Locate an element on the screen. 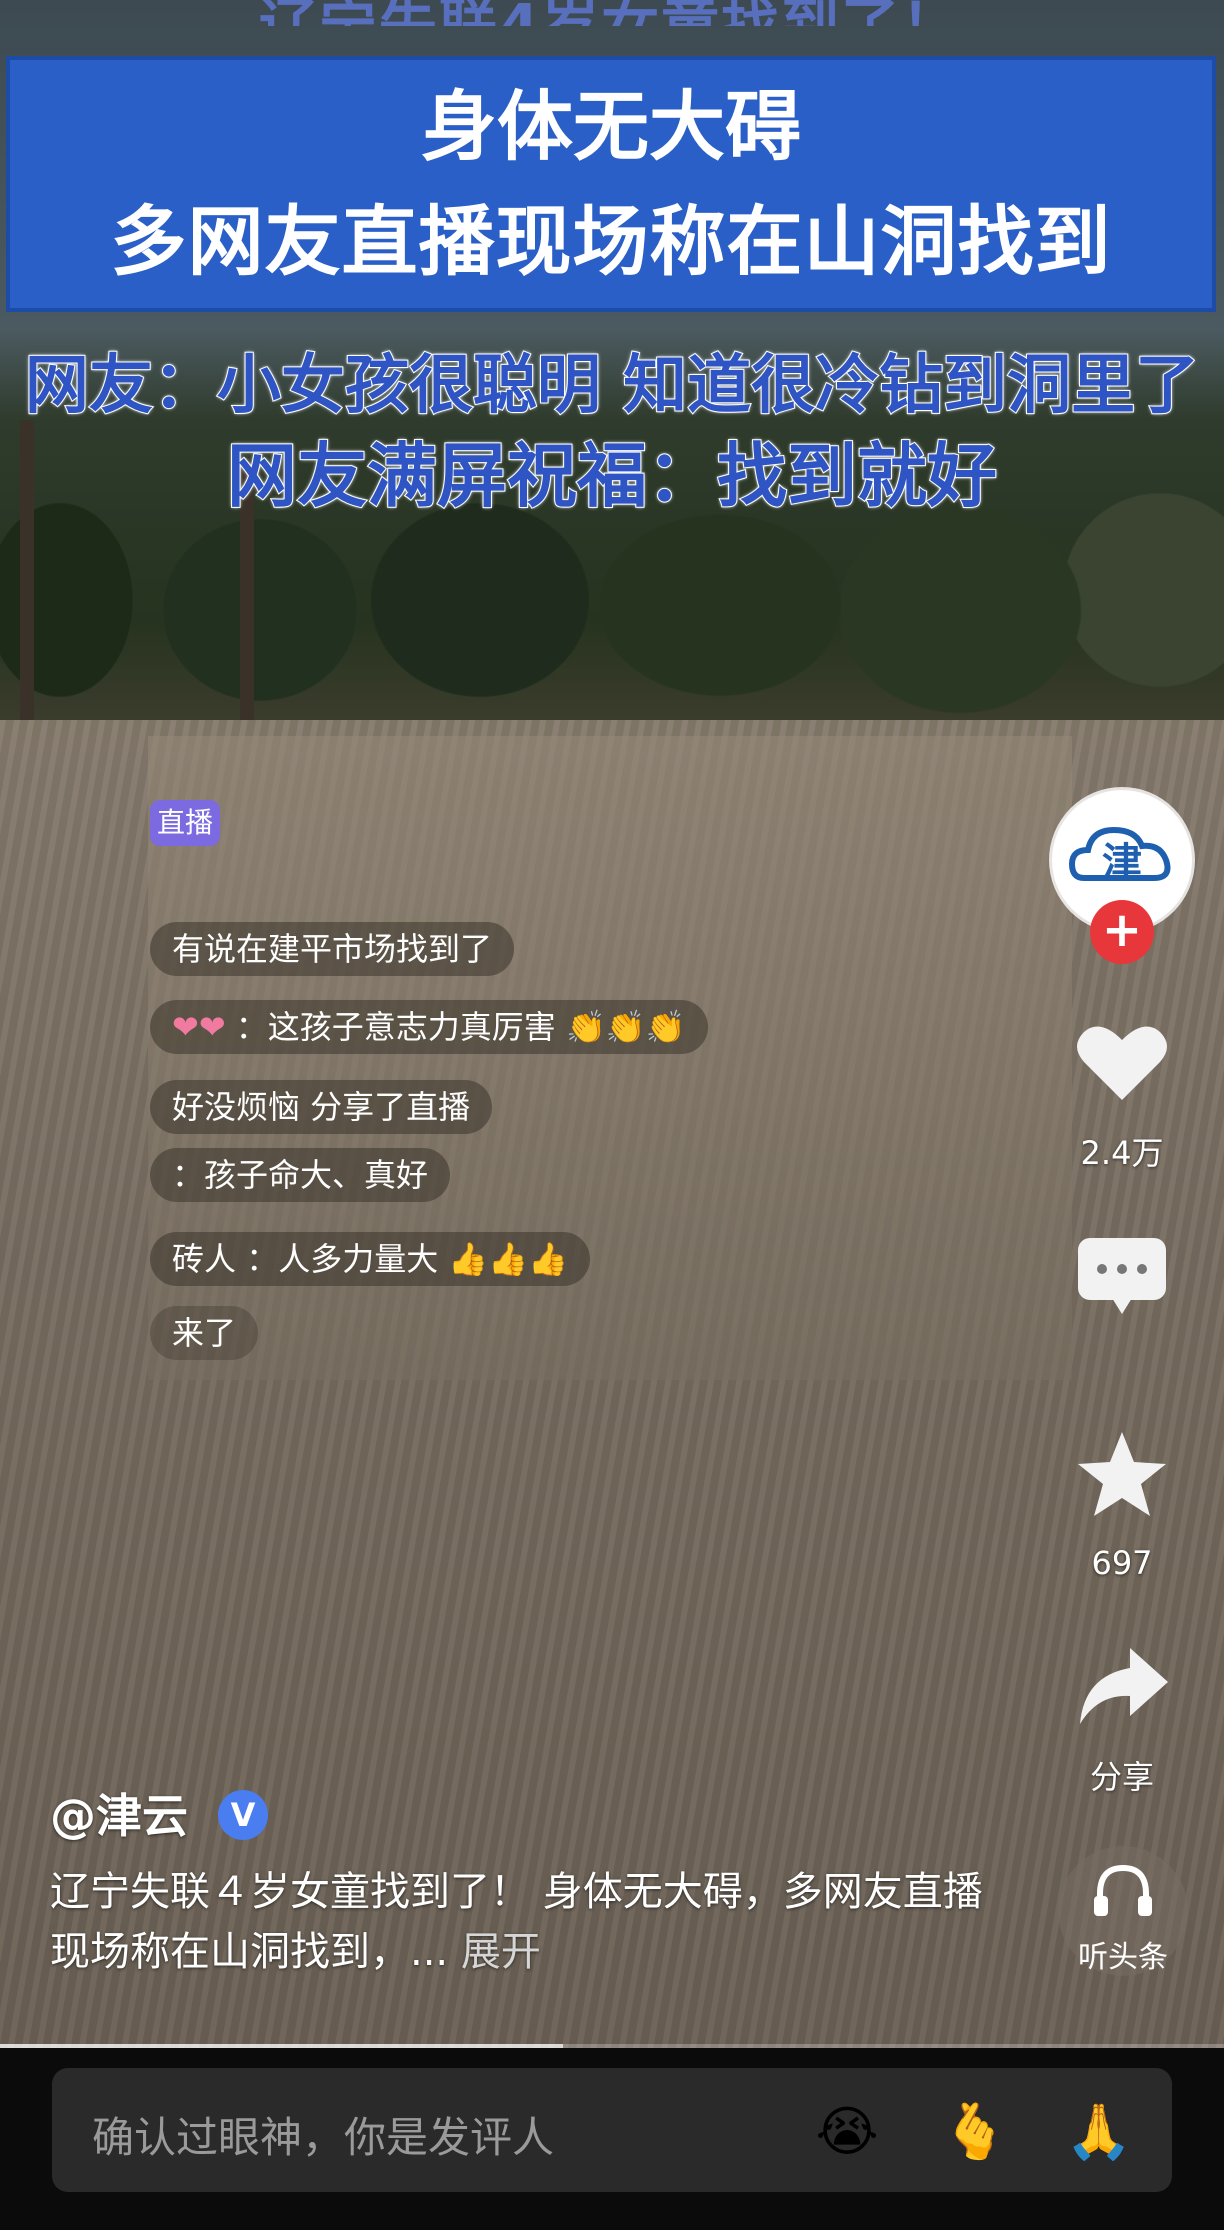 The image size is (1224, 2230). video-top-title: 辽宁失联4岁女童找到了！ is located at coordinates (610, 13).